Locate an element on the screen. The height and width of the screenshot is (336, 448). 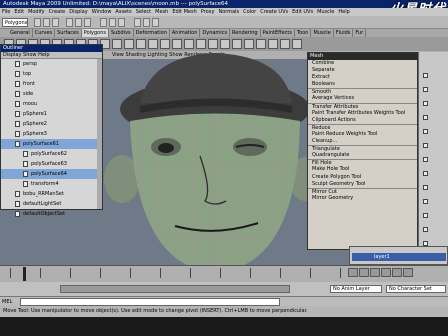
tab-polygons: Polygons is located at coordinates (95, 33).